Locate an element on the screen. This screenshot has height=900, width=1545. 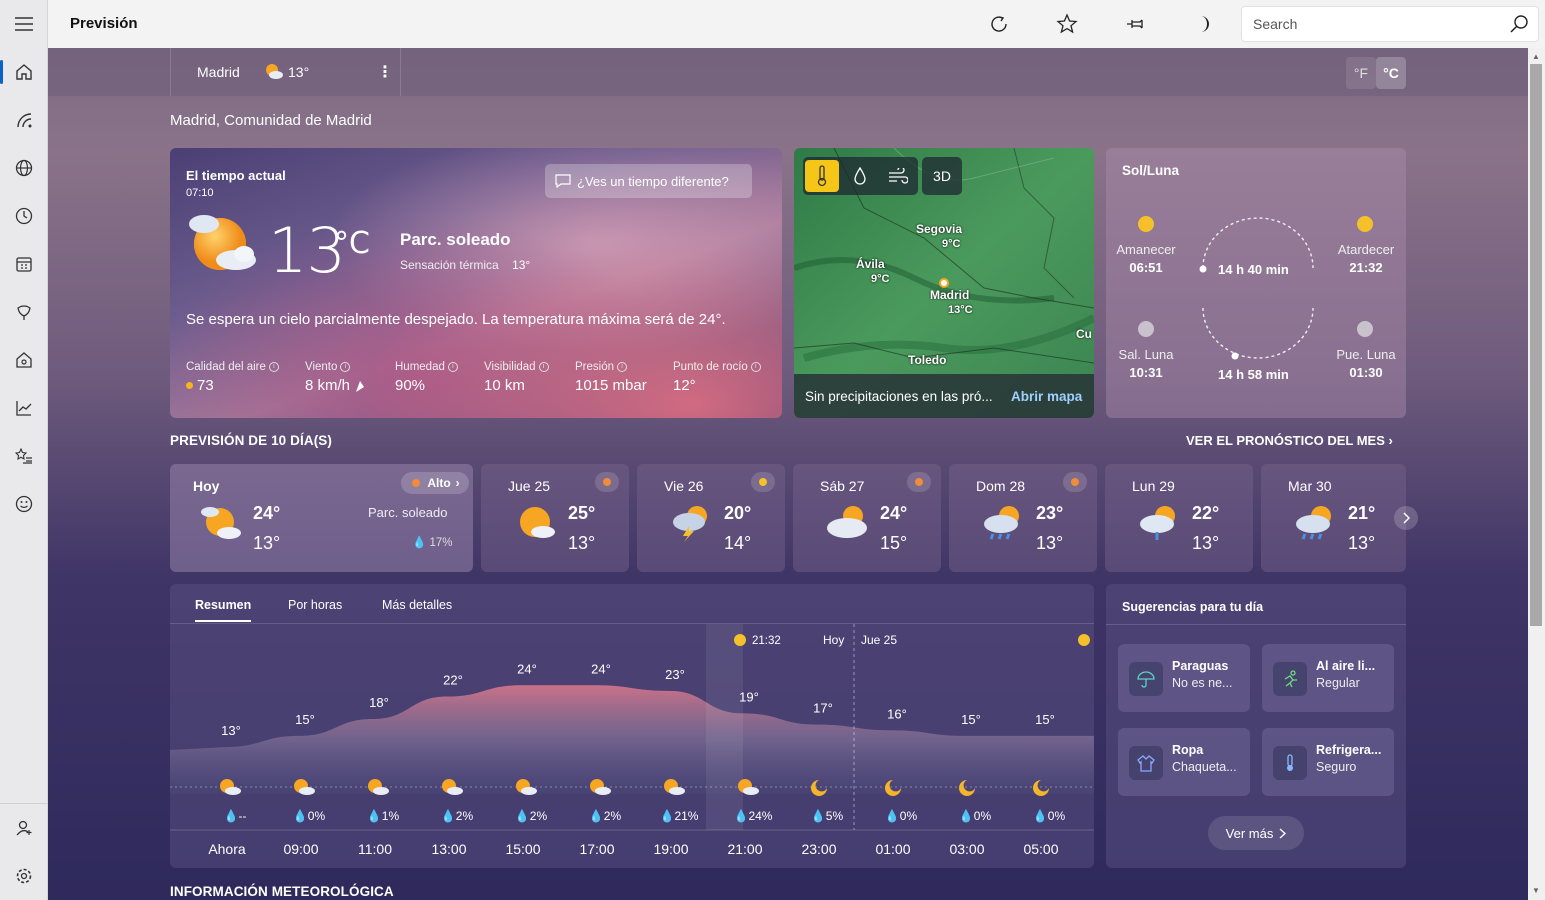
time-label: 11:00 is located at coordinates (375, 849).